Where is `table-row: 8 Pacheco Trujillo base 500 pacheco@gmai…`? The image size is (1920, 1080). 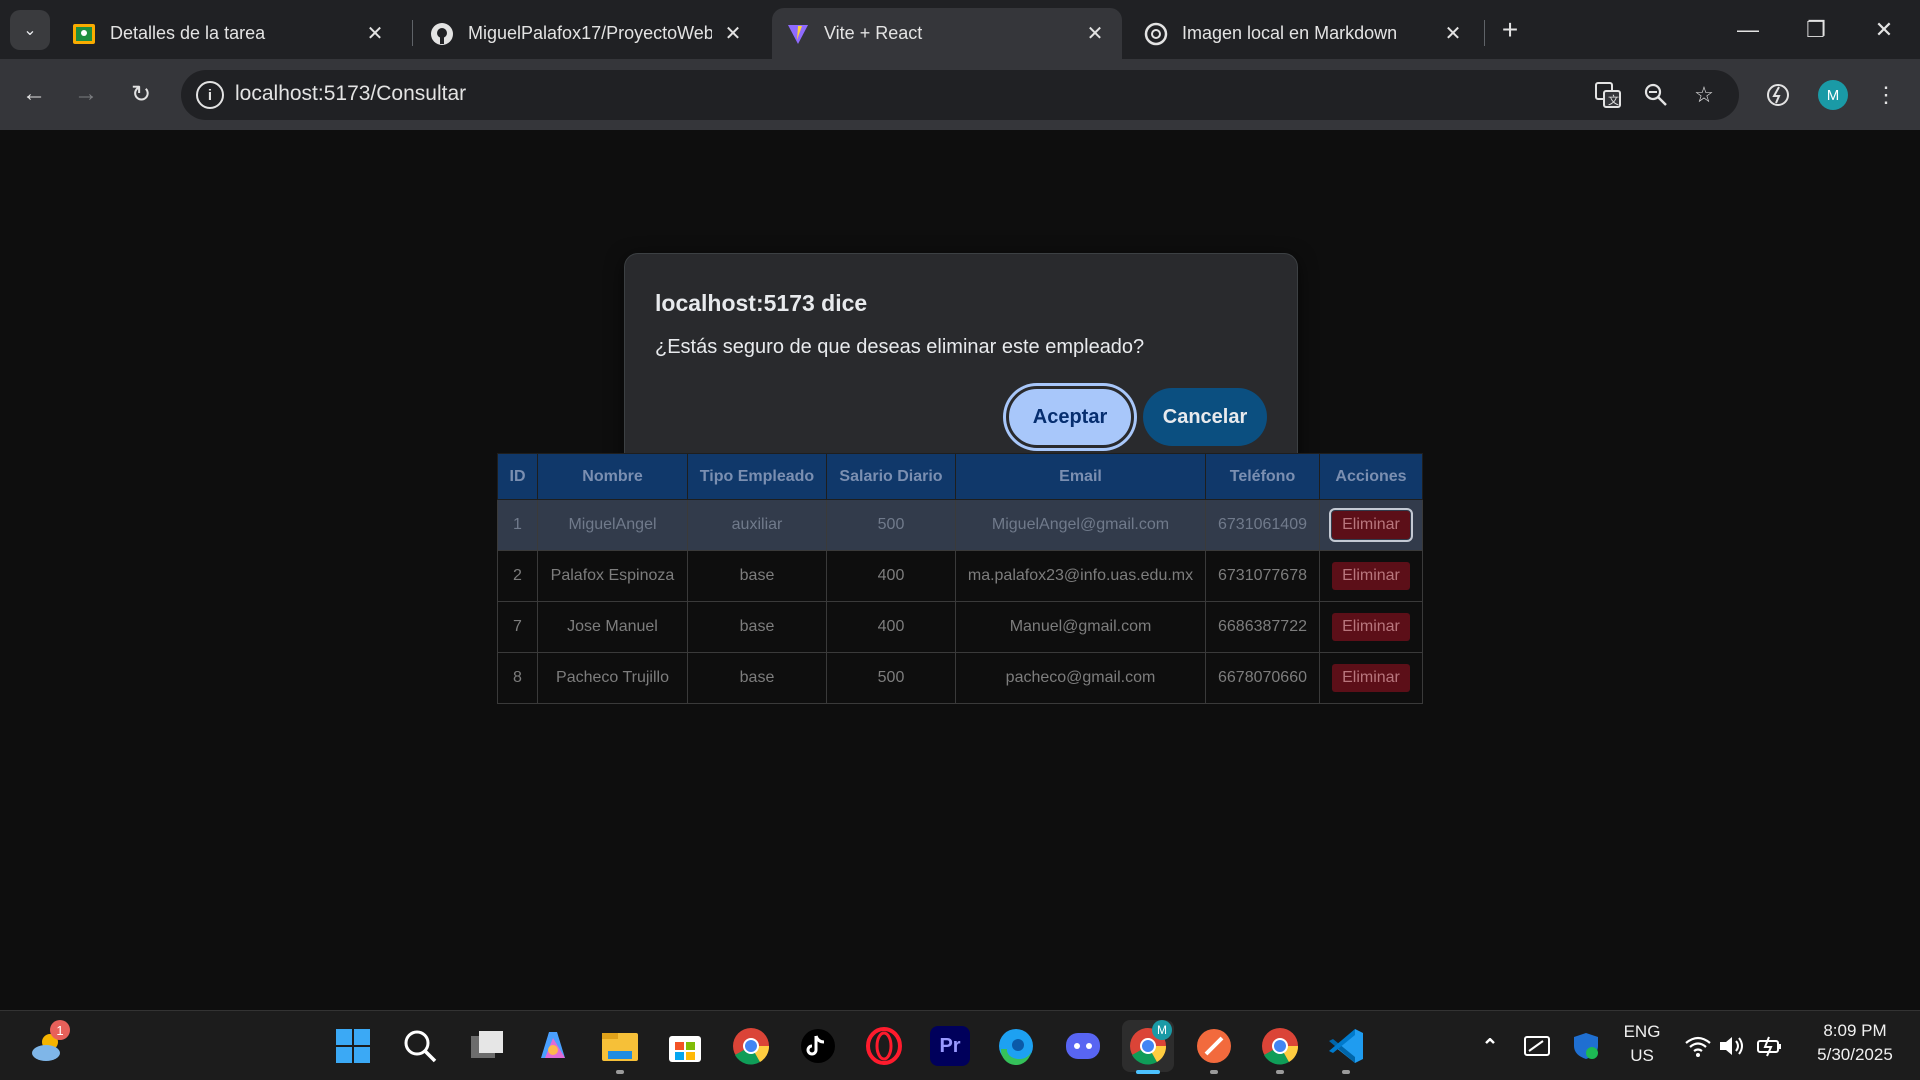
table-row: 8 Pacheco Trujillo base 500 pacheco@gmai… is located at coordinates (960, 678).